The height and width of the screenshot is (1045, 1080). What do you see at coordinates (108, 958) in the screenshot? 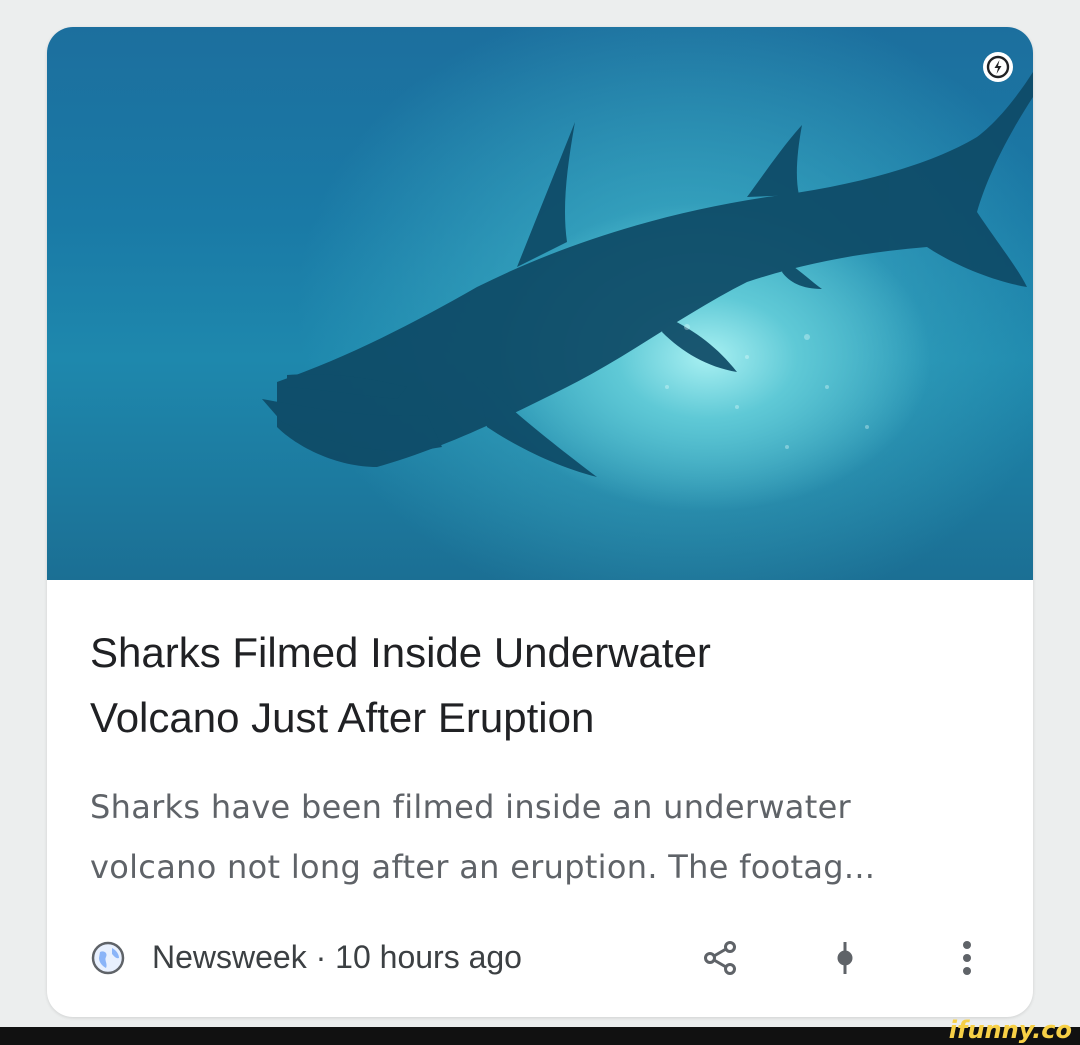
I see `globe-icon` at bounding box center [108, 958].